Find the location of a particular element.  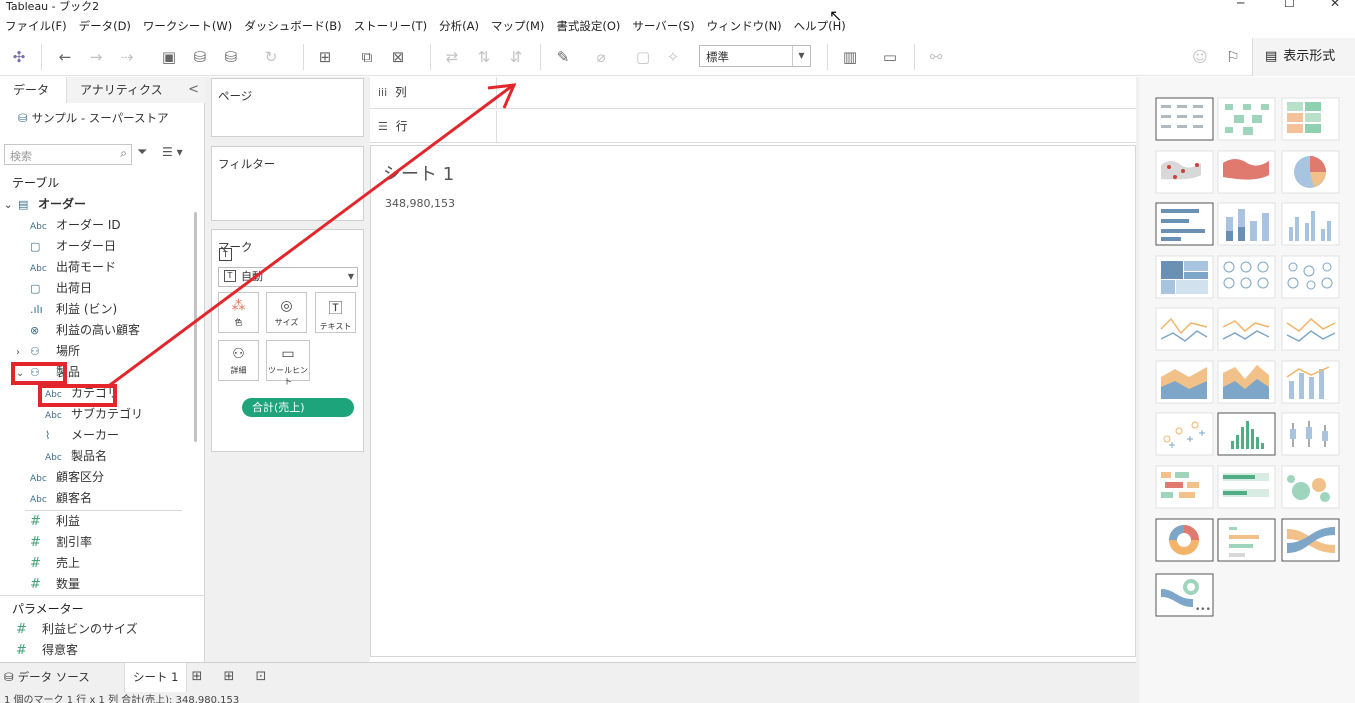

size-button: ◎ サイズ is located at coordinates (286, 312).